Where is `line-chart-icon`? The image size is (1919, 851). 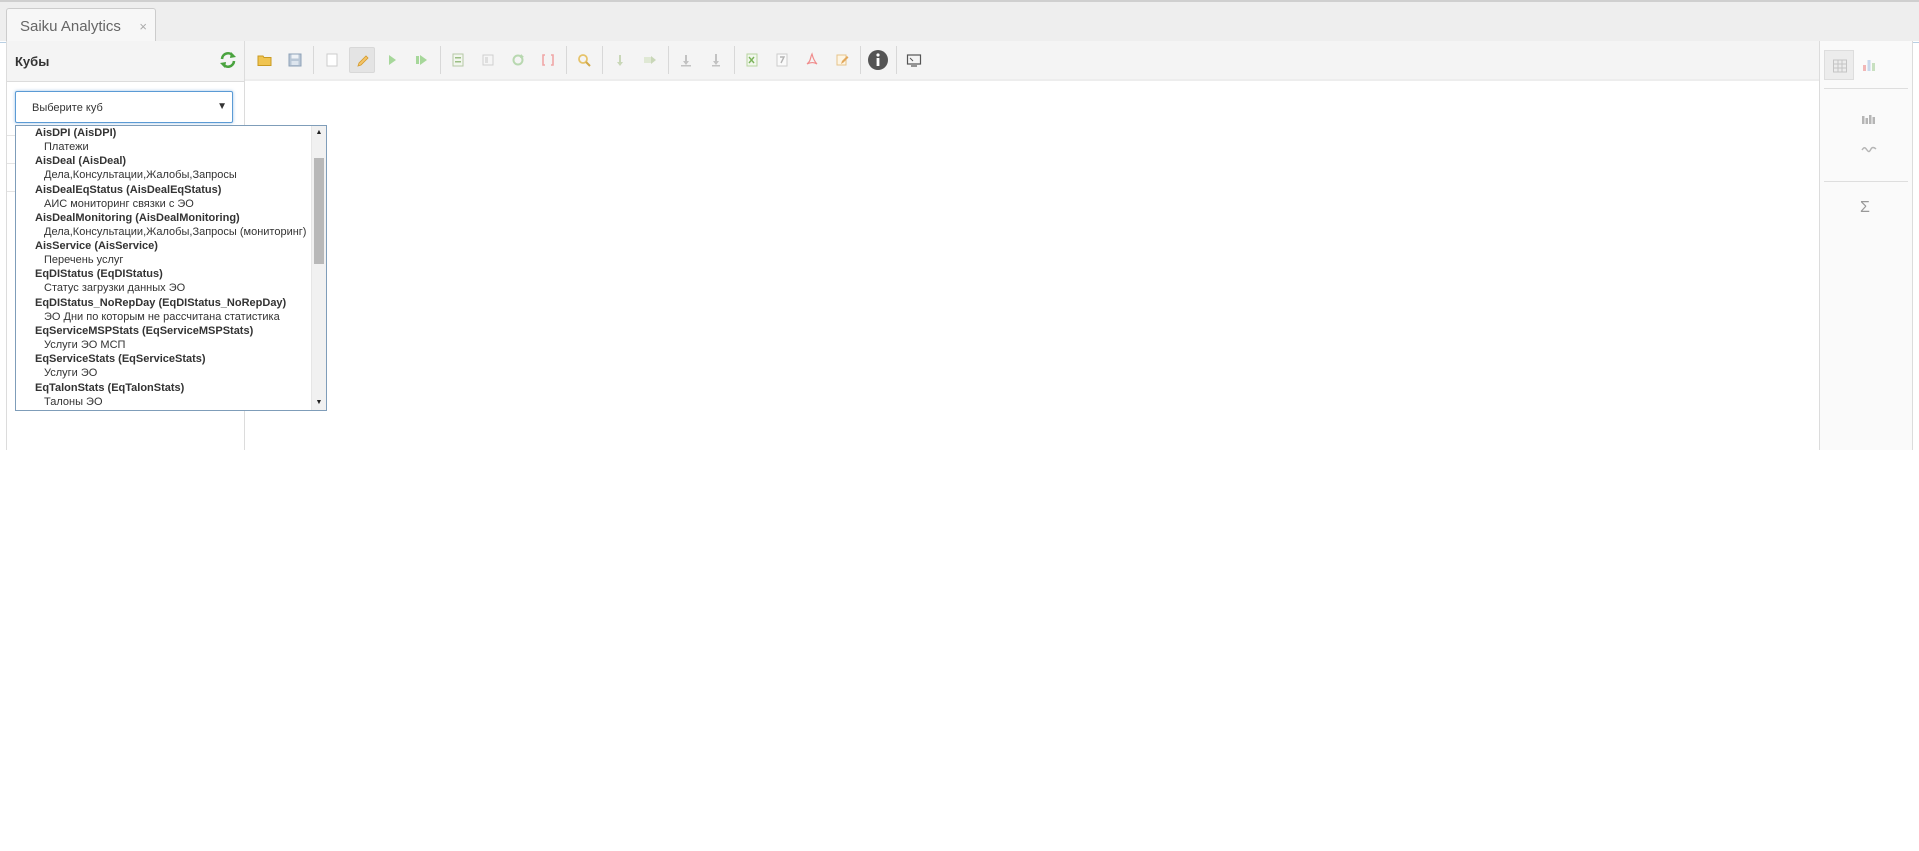 line-chart-icon is located at coordinates (1869, 149).